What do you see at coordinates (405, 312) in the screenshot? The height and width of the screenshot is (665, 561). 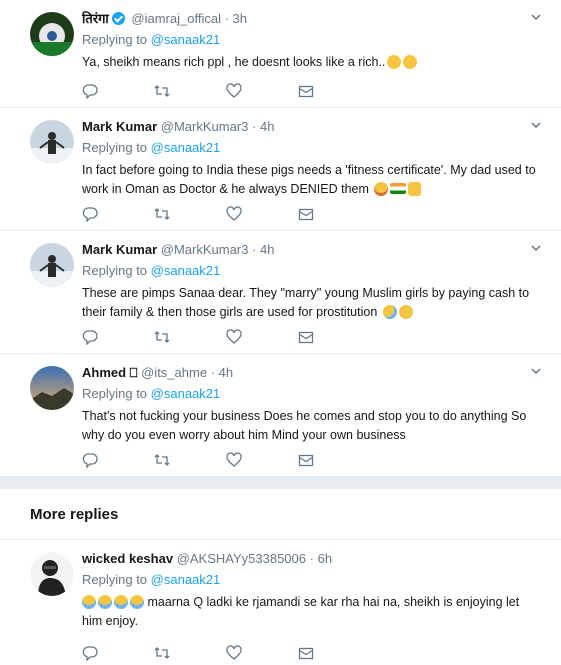 I see `expressionless-face-emoji-icon` at bounding box center [405, 312].